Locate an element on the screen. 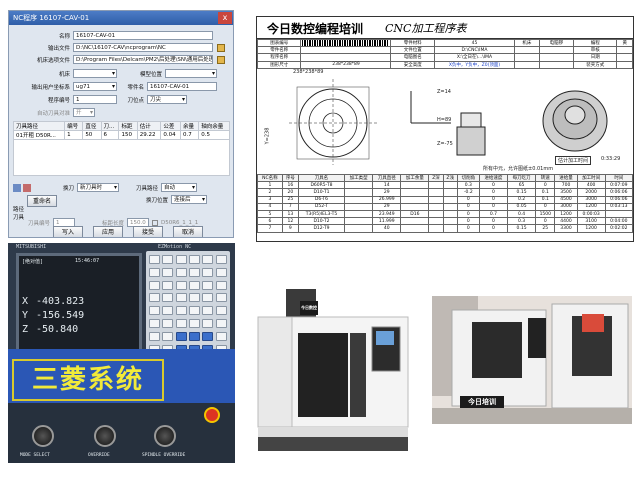  emergency-stop-button is located at coordinates (212, 415).